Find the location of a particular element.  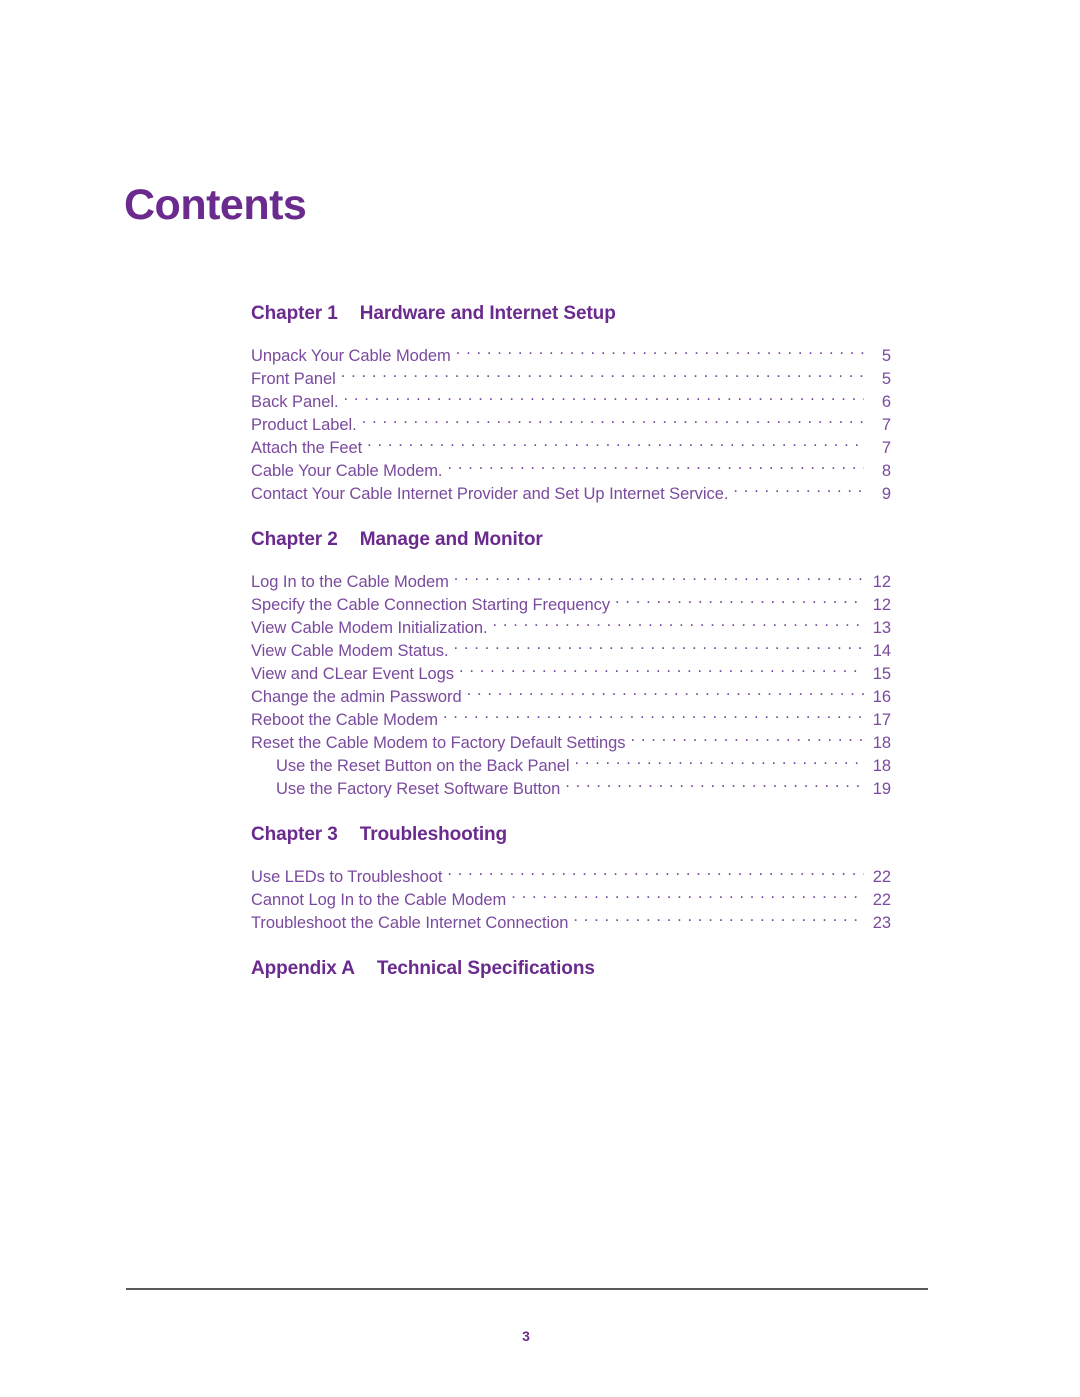

toc-entry: Log In to the Cable Modem 12 is located at coordinates (571, 577).